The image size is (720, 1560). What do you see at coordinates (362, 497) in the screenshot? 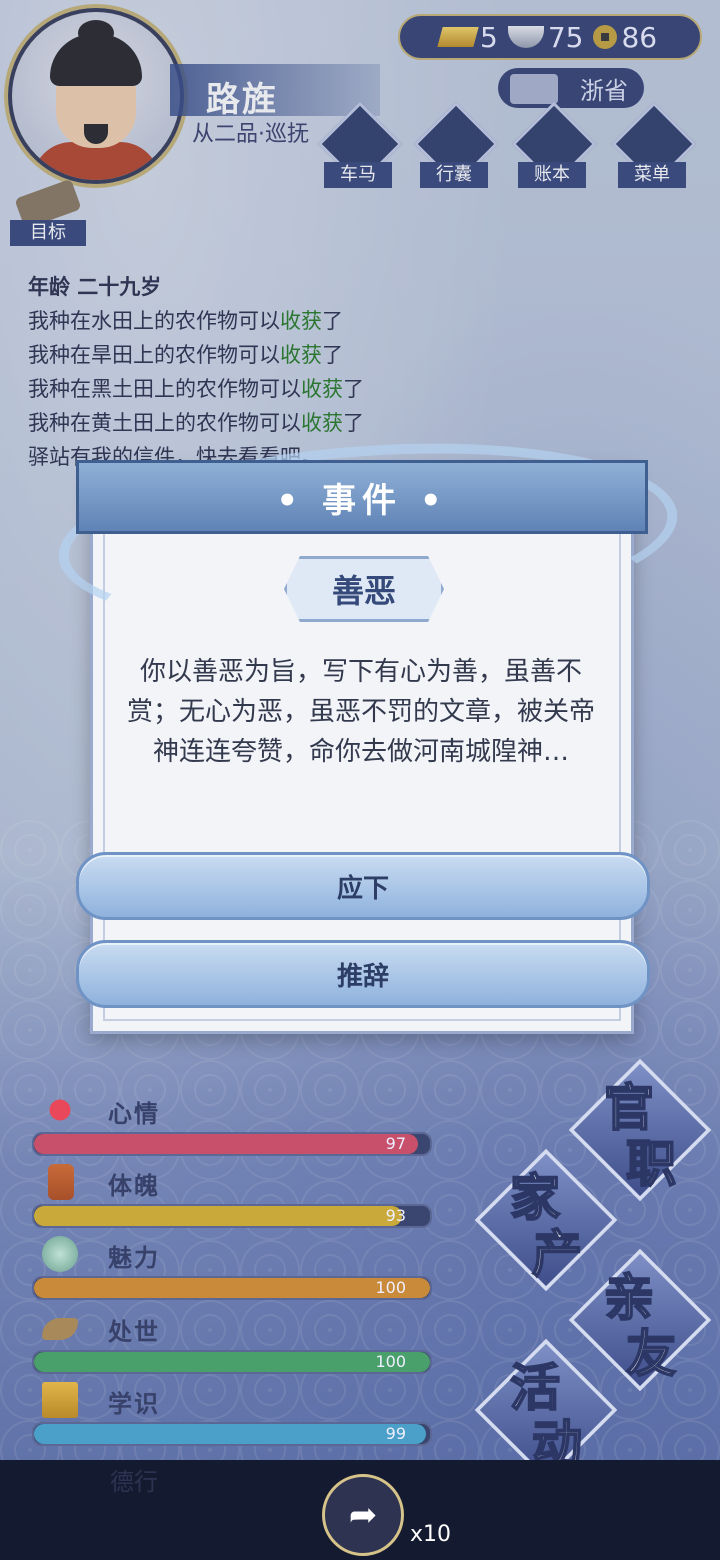
I see `dialog-header: • 事件 •` at bounding box center [362, 497].